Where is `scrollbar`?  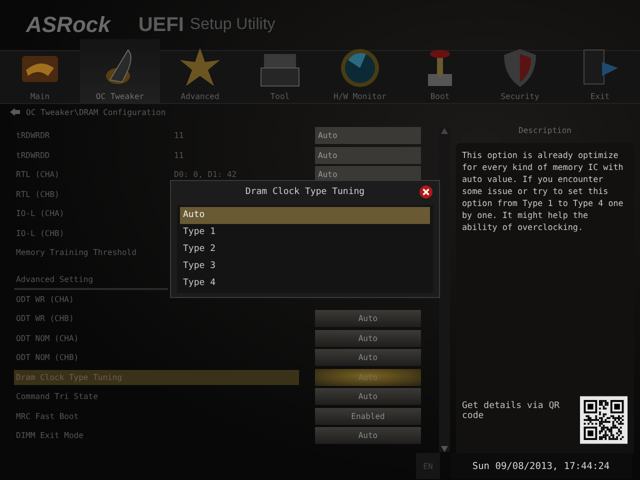
scrollbar is located at coordinates (444, 290).